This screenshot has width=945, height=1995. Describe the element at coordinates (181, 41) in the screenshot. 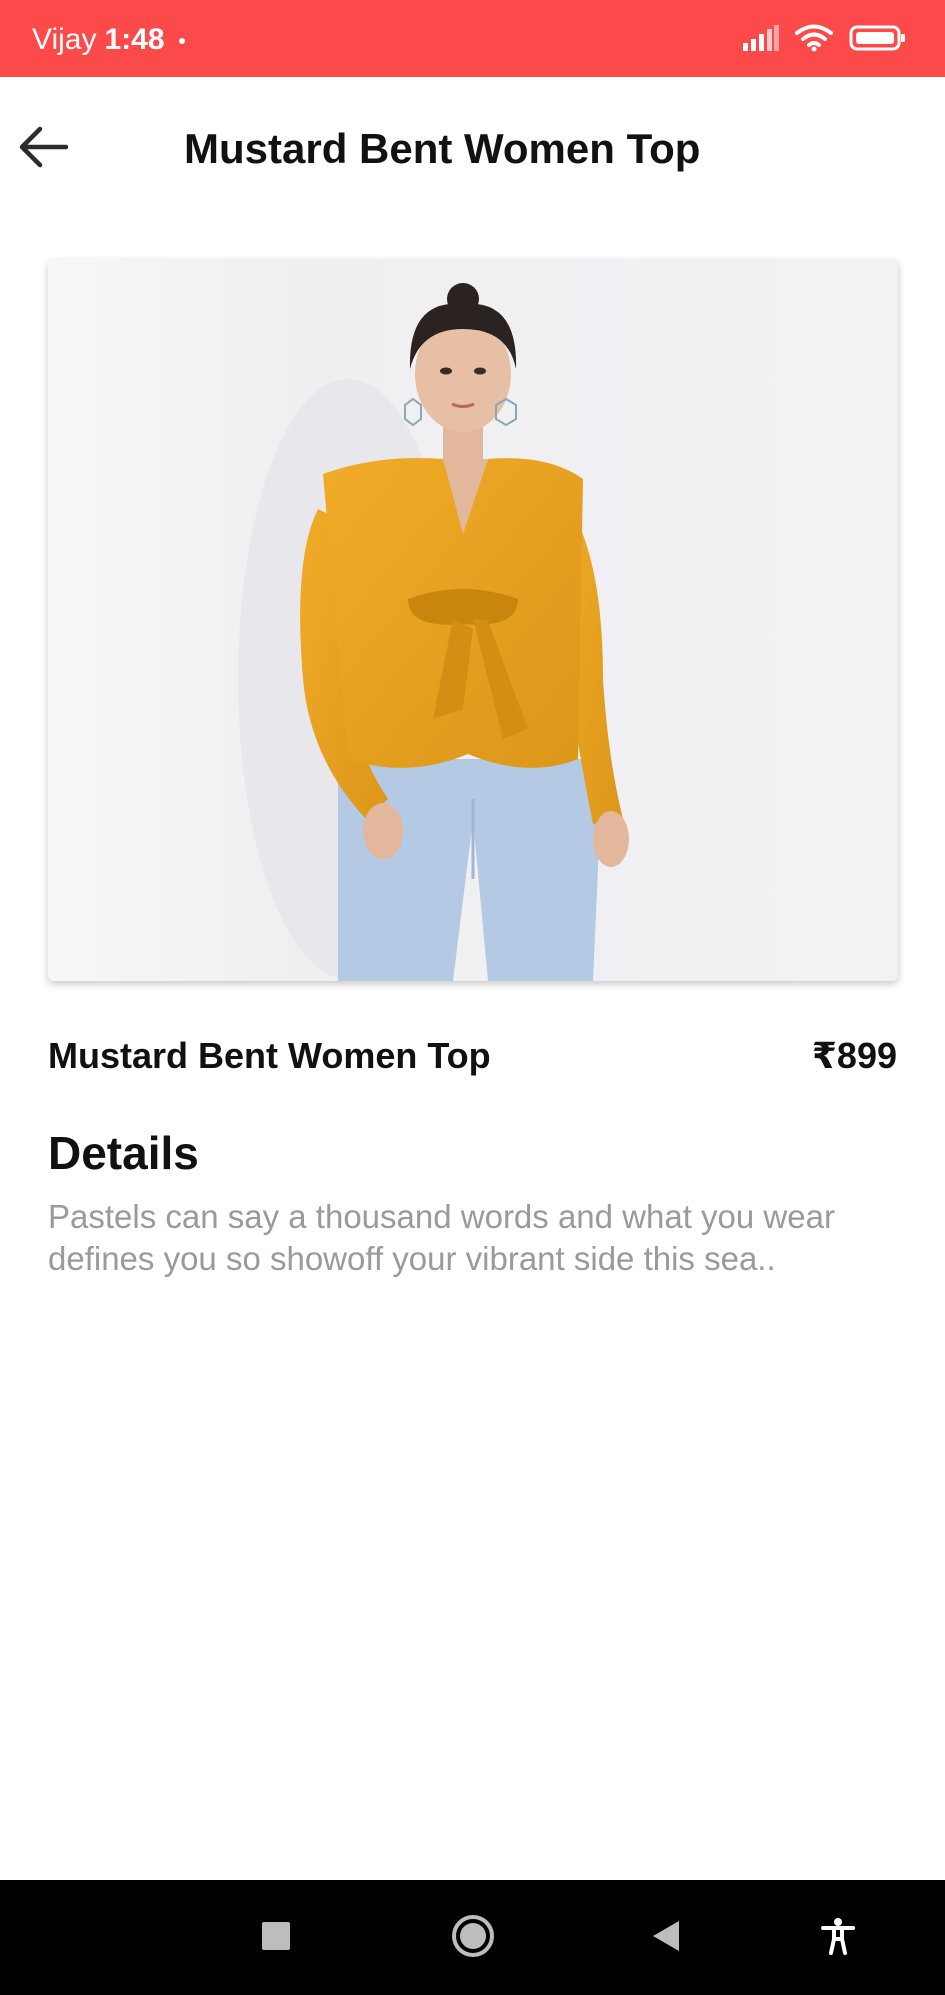

I see `notification-dot` at that location.